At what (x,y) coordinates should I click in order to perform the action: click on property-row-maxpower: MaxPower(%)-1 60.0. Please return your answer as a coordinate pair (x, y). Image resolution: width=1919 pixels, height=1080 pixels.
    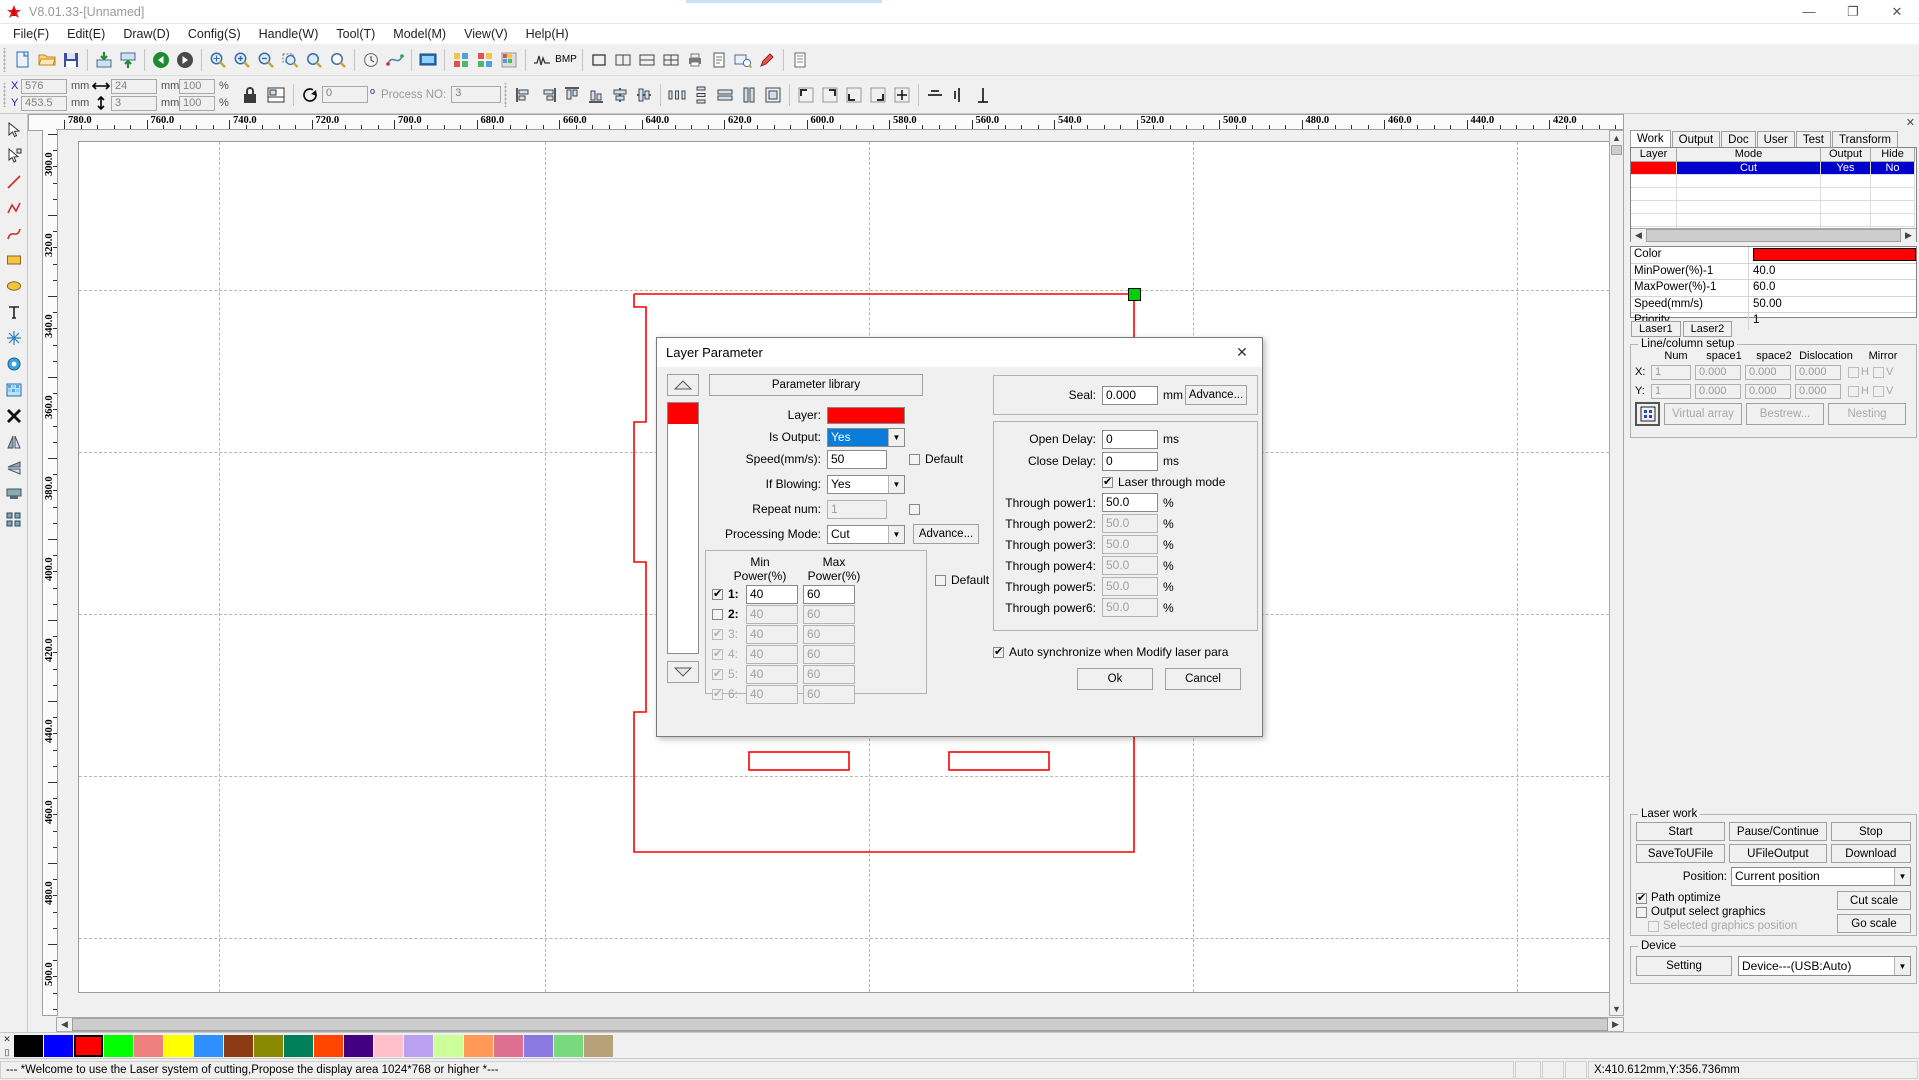
    Looking at the image, I should click on (1773, 288).